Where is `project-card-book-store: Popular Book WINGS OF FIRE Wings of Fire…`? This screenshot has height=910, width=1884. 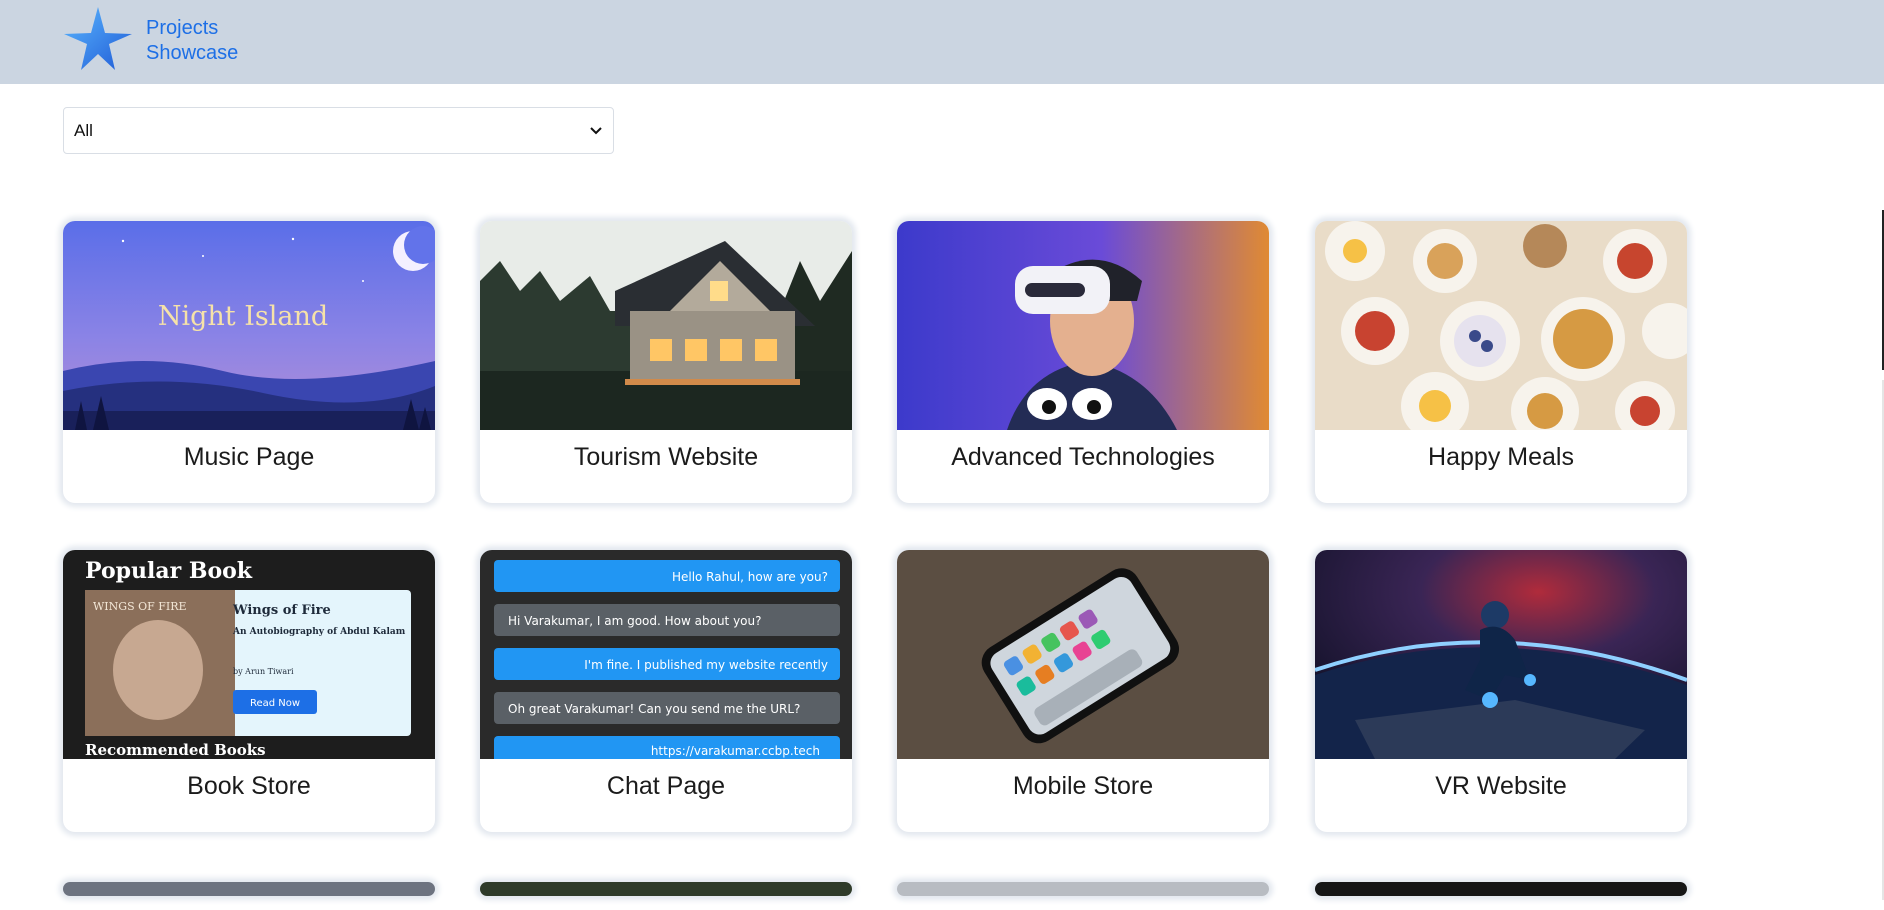 project-card-book-store: Popular Book WINGS OF FIRE Wings of Fire… is located at coordinates (249, 691).